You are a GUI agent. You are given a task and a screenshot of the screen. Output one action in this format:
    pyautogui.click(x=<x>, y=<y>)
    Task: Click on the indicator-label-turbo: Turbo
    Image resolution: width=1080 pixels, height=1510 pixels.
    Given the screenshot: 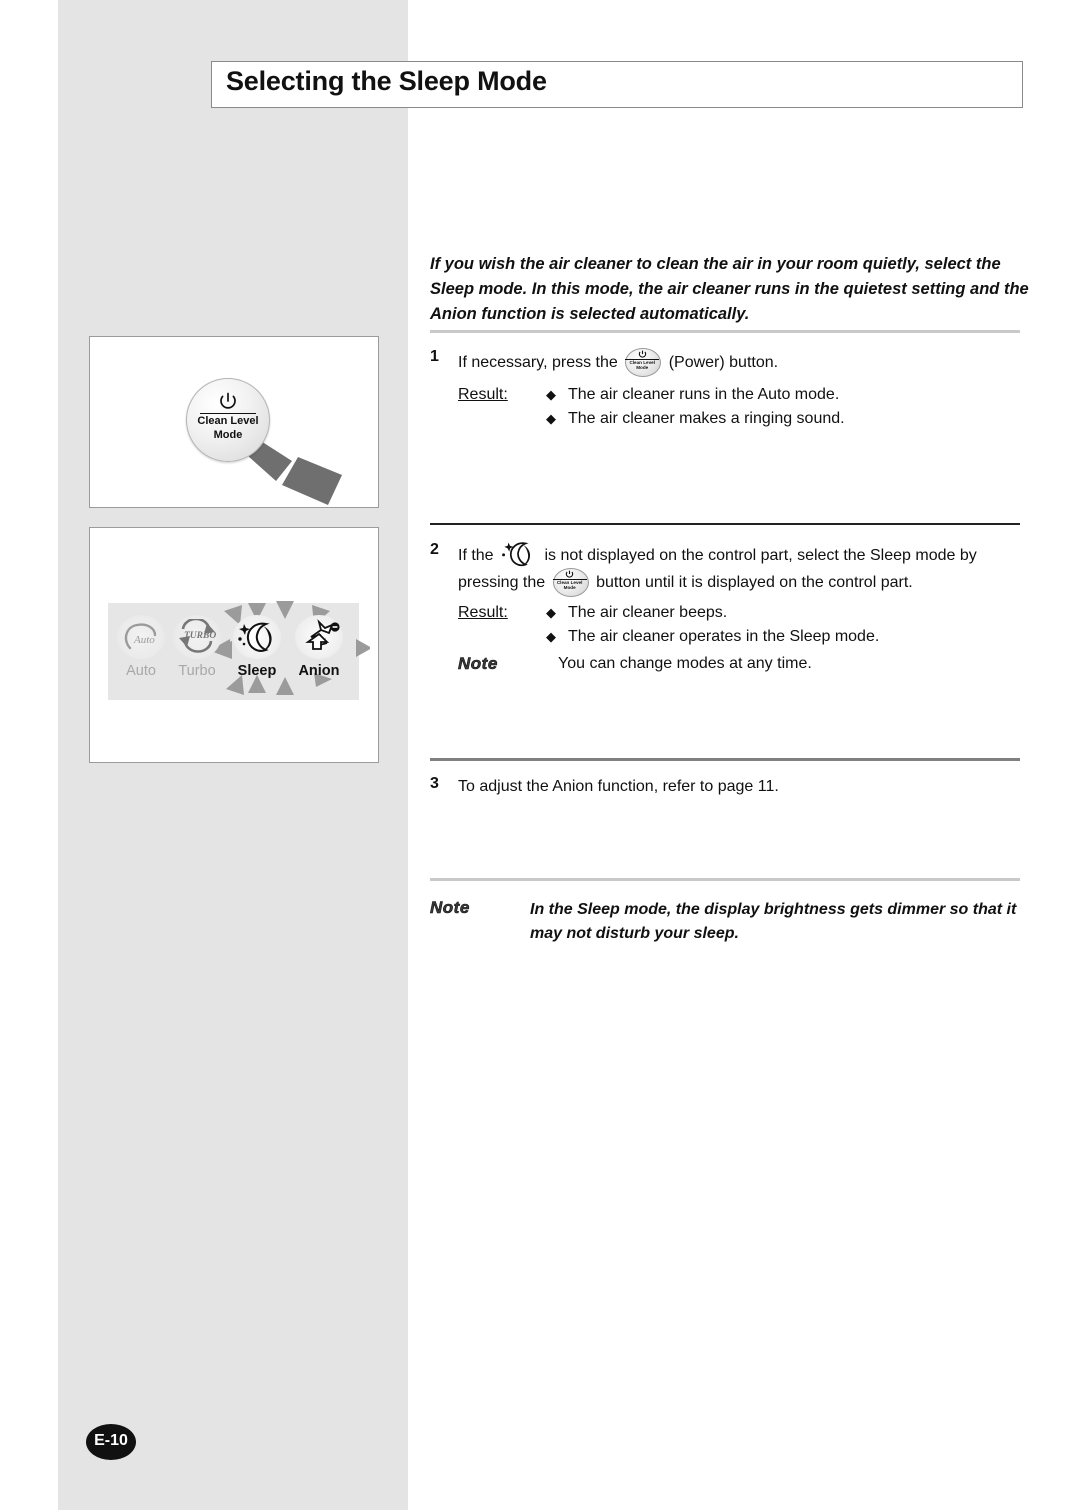 What is the action you would take?
    pyautogui.click(x=197, y=671)
    